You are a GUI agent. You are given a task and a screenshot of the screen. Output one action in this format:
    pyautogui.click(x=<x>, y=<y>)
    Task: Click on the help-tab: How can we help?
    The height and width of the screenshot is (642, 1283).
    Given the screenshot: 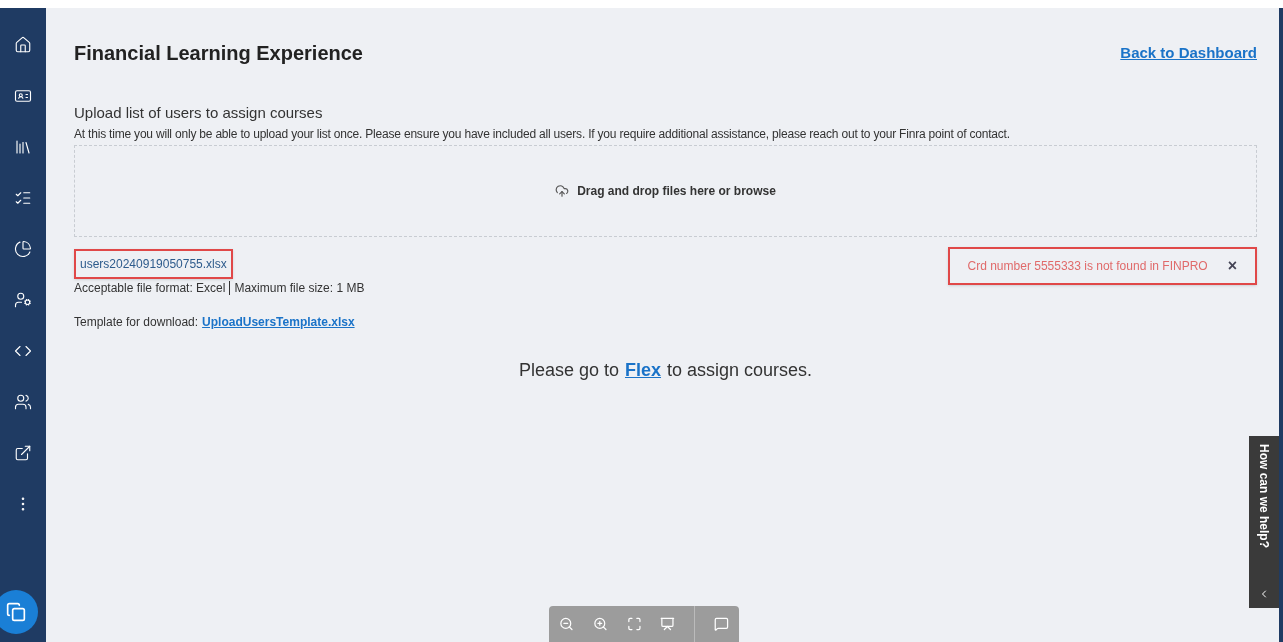 What is the action you would take?
    pyautogui.click(x=1264, y=522)
    